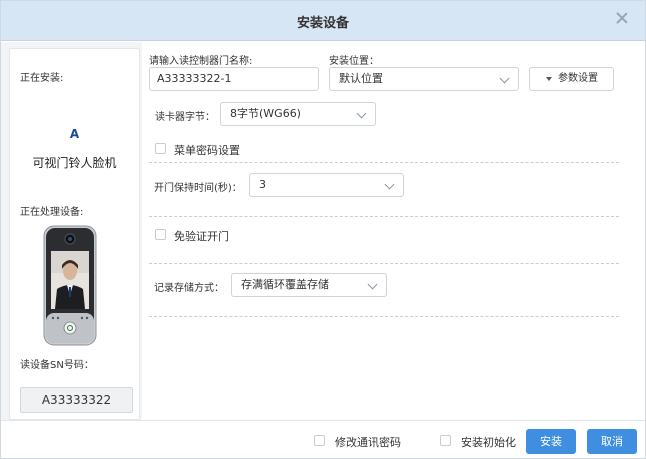 This screenshot has height=459, width=646. What do you see at coordinates (549, 79) in the screenshot?
I see `caret-down-icon` at bounding box center [549, 79].